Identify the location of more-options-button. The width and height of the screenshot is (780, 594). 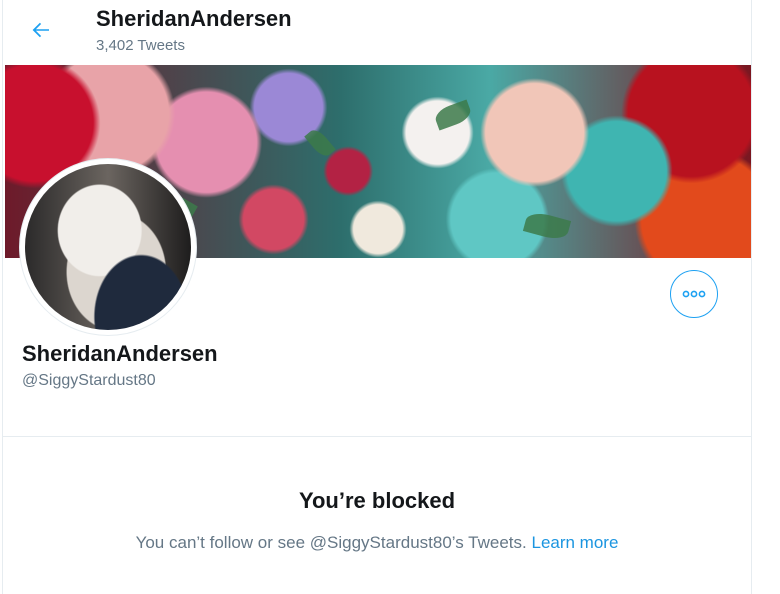
(694, 294).